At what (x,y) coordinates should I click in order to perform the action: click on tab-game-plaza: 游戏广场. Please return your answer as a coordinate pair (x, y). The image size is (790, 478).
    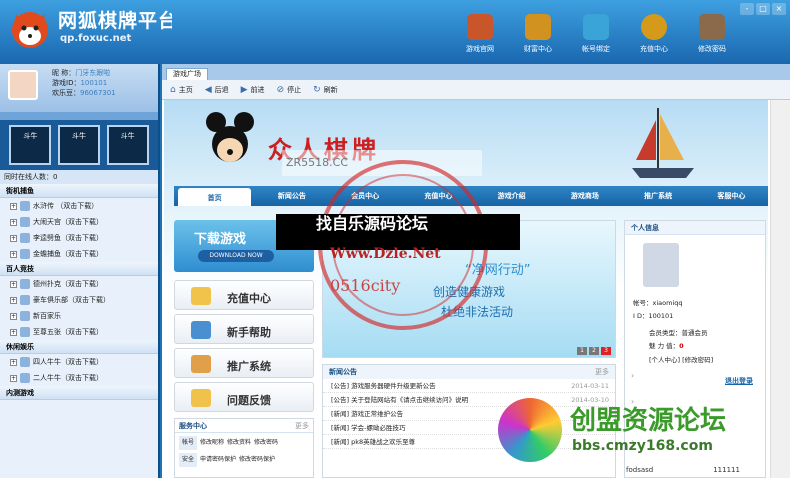
    Looking at the image, I should click on (187, 74).